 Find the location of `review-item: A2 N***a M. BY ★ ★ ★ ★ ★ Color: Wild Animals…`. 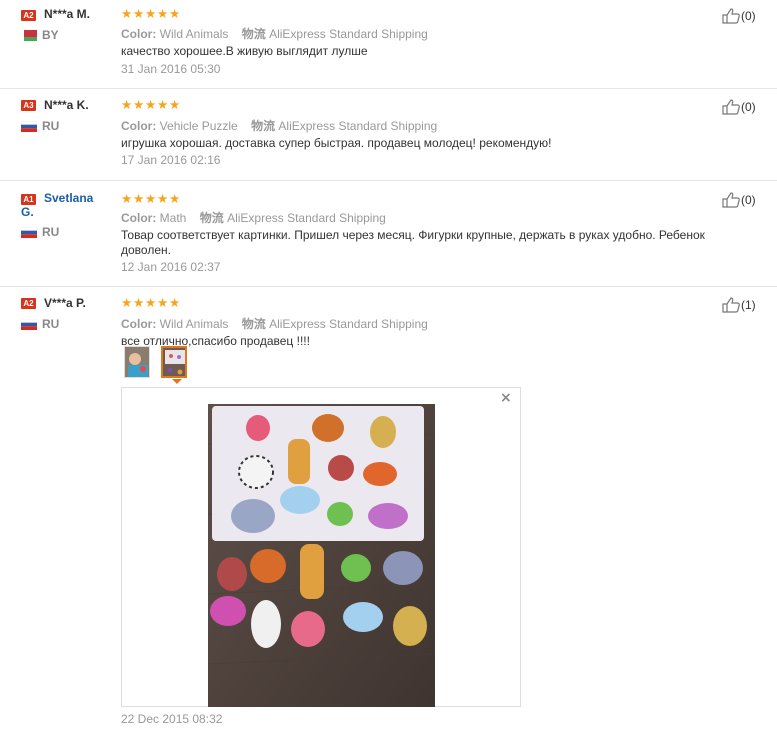

review-item: A2 N***a M. BY ★ ★ ★ ★ ★ Color: Wild Animals… is located at coordinates (388, 44).